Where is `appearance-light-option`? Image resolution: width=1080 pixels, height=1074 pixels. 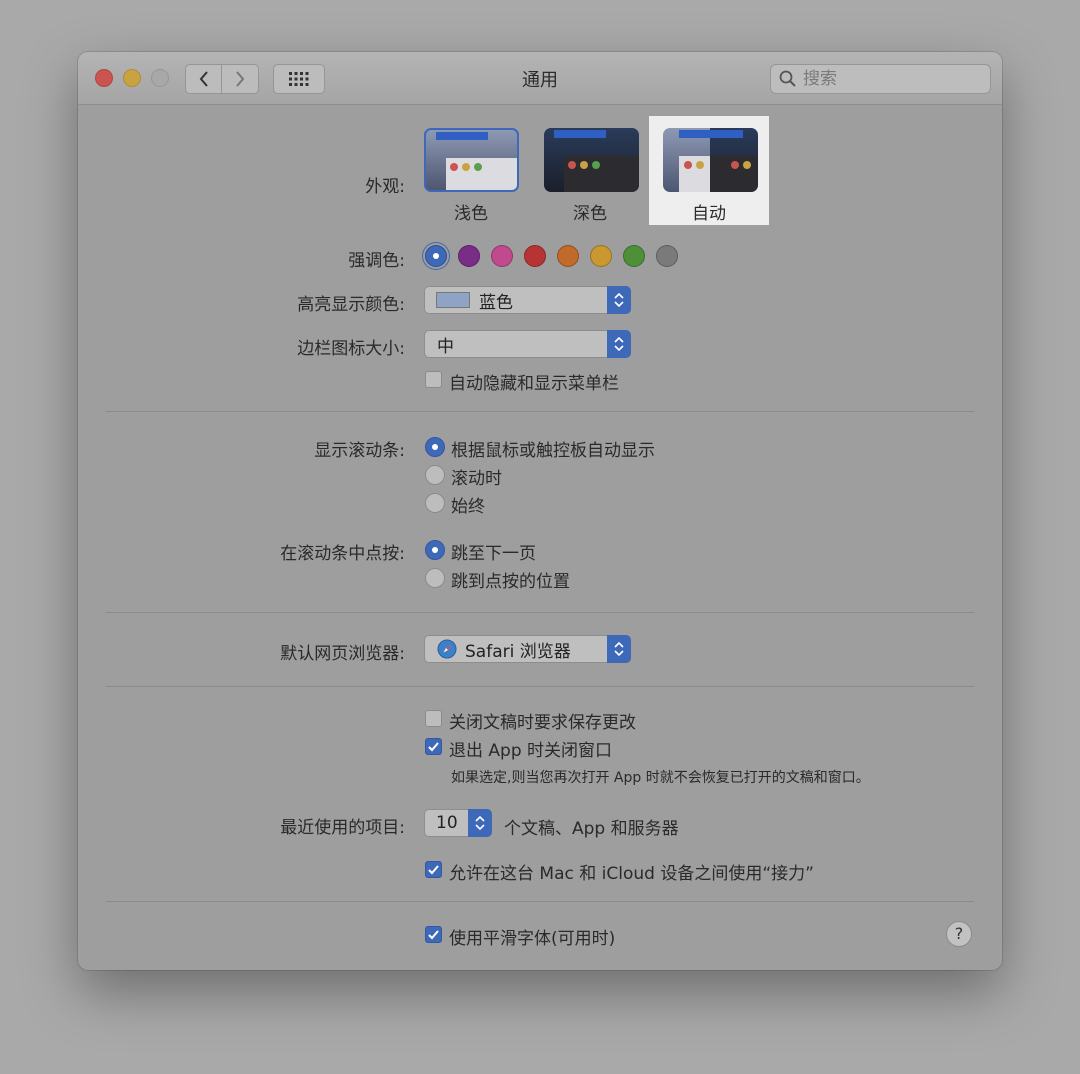
appearance-light-option is located at coordinates (471, 160).